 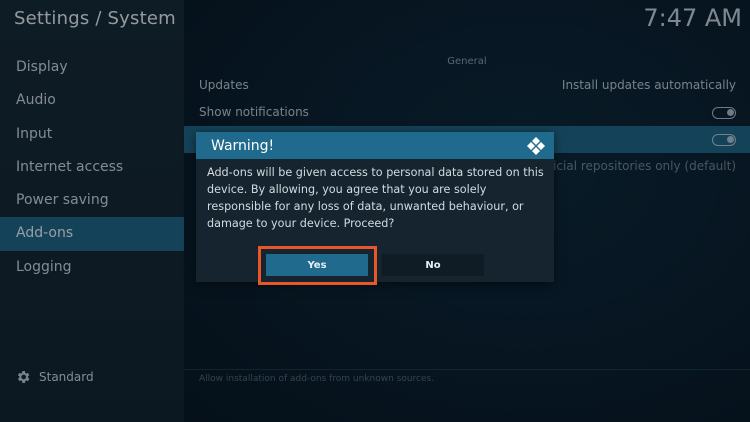 What do you see at coordinates (536, 145) in the screenshot?
I see `kodi-logo-icon` at bounding box center [536, 145].